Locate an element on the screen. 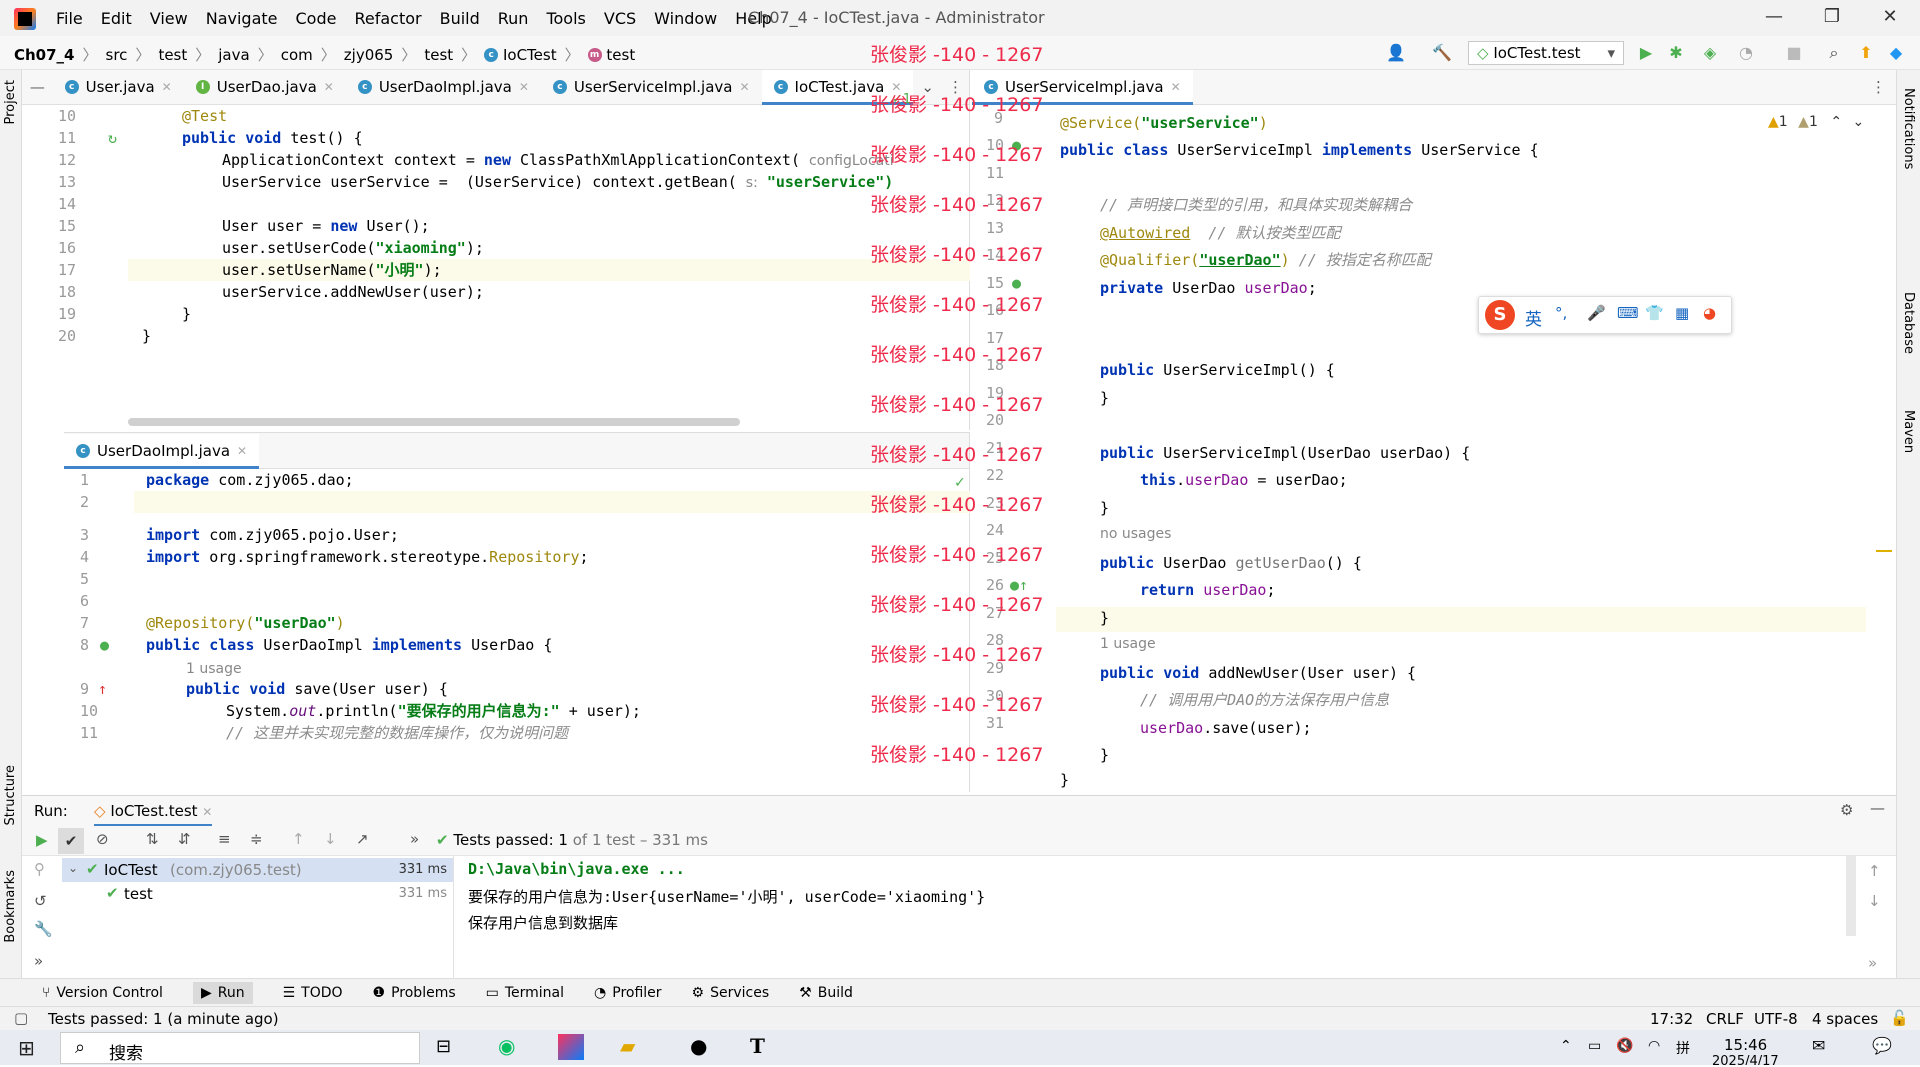 The height and width of the screenshot is (1067, 1920). tab-userdaoimpl-java: c UserDaoImpl.java ✕ is located at coordinates (162, 451).